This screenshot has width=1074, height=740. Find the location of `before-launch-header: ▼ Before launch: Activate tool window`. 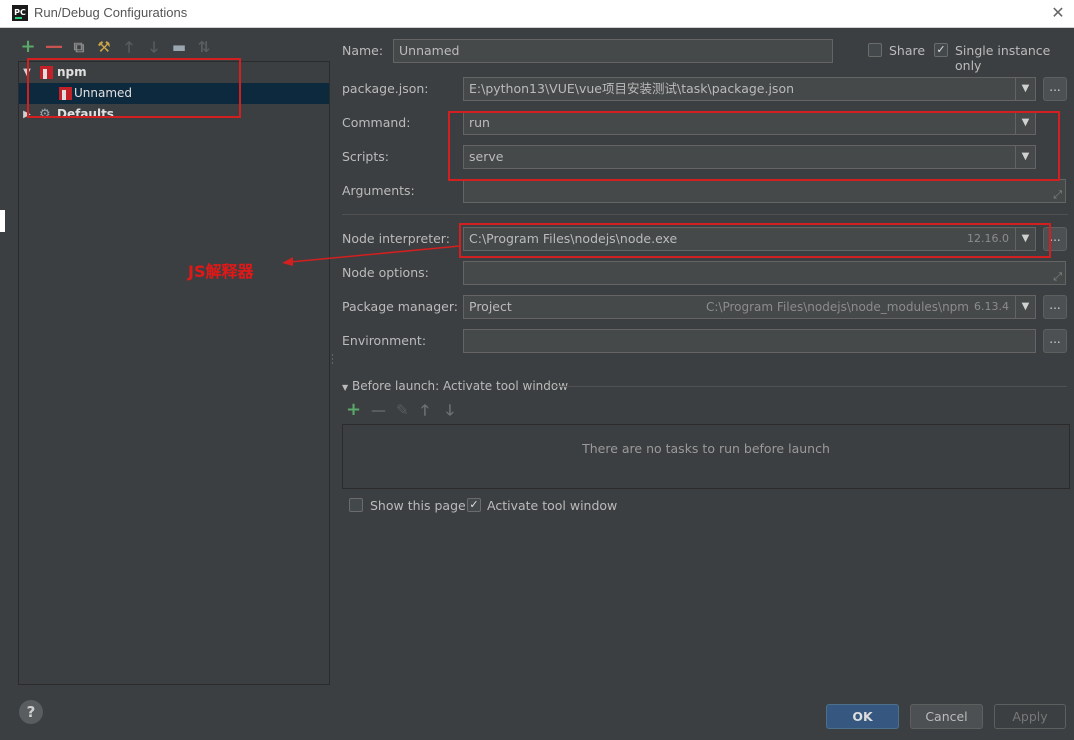

before-launch-header: ▼ Before launch: Activate tool window is located at coordinates (455, 386).